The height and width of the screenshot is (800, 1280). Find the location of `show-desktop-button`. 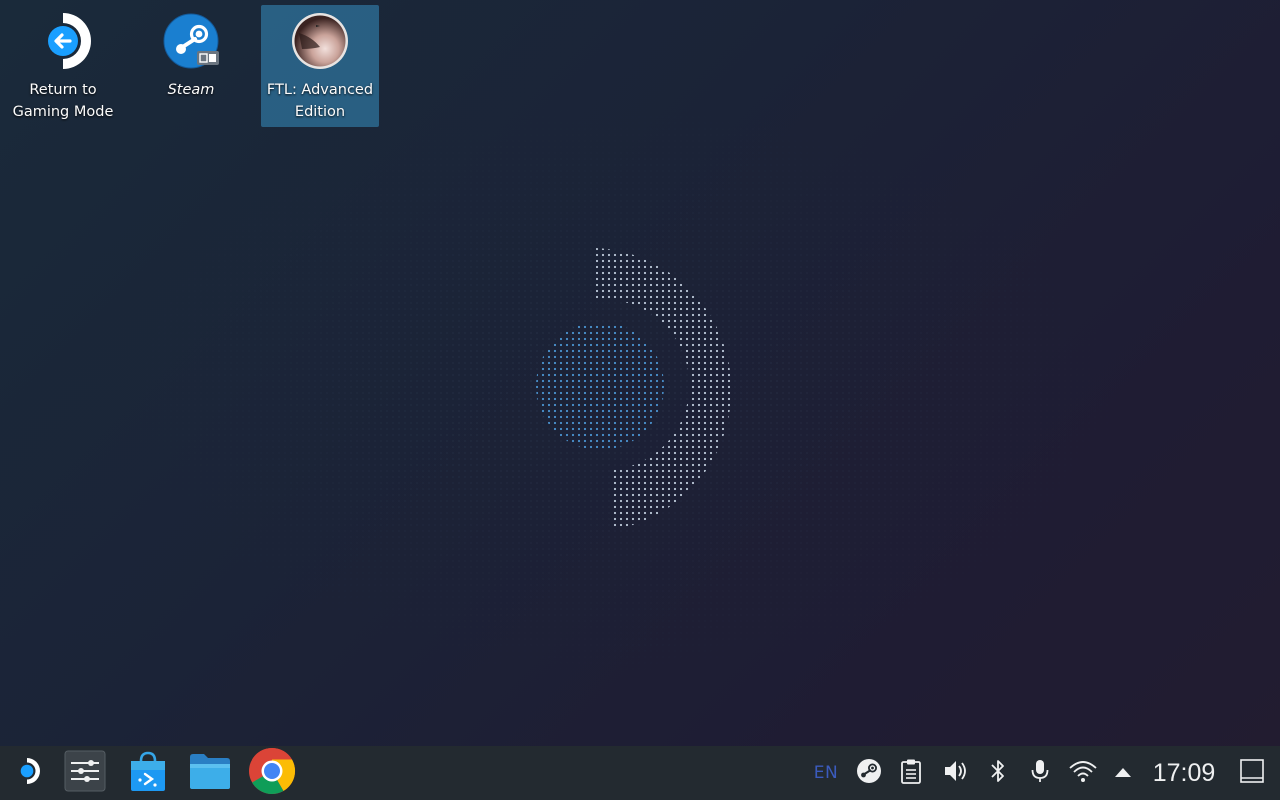

show-desktop-button is located at coordinates (1252, 773).